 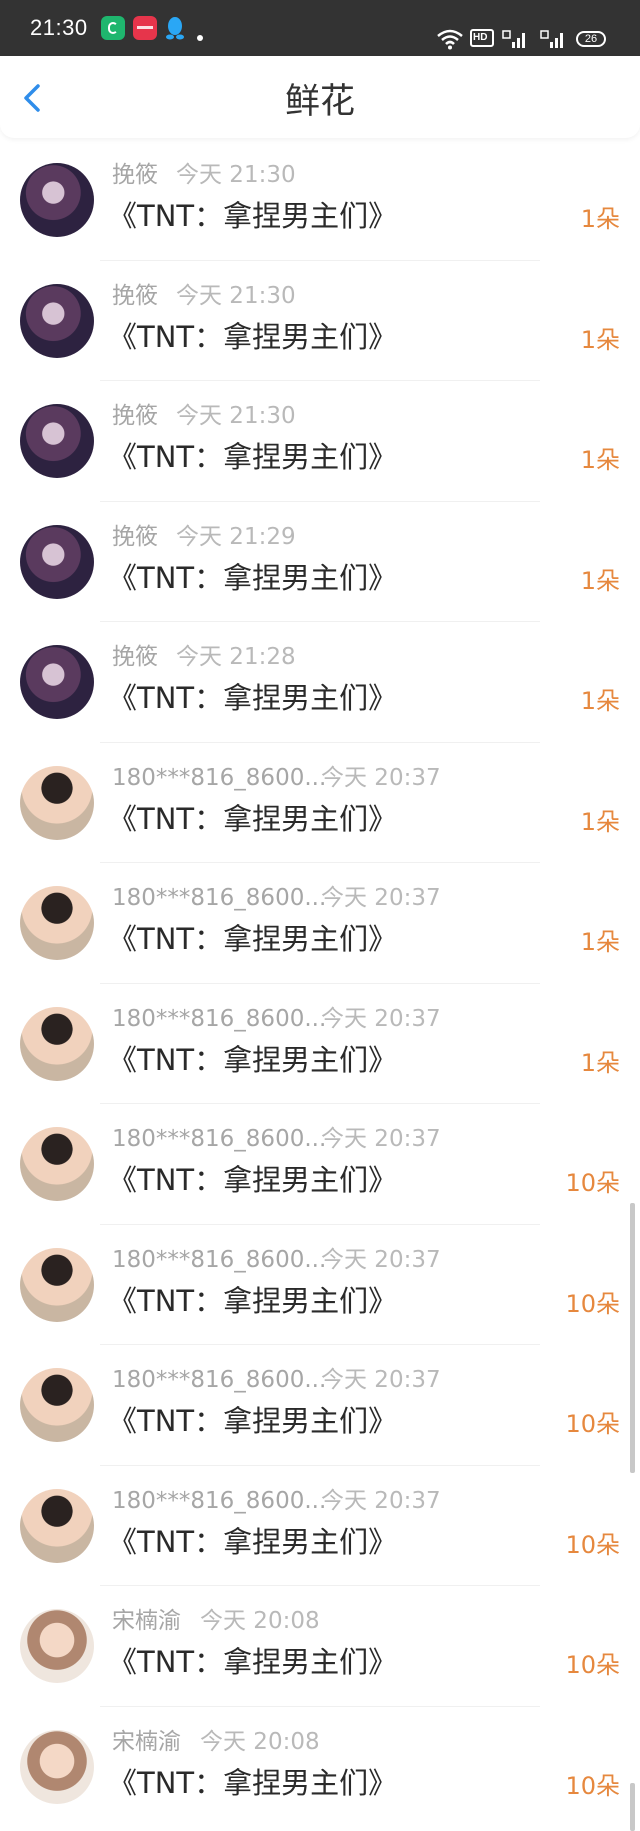 What do you see at coordinates (319, 102) in the screenshot?
I see `page-title: 鲜花` at bounding box center [319, 102].